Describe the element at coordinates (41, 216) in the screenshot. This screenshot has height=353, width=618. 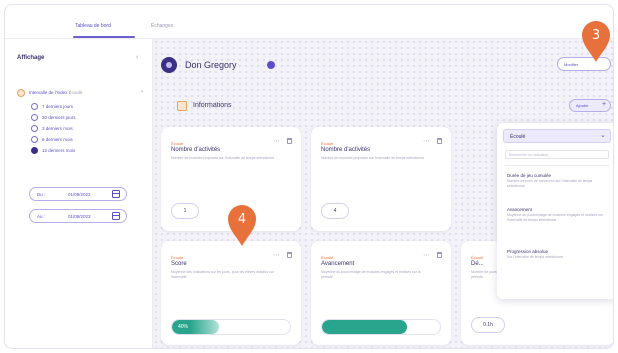
I see `date-to-prefix: Au :` at that location.